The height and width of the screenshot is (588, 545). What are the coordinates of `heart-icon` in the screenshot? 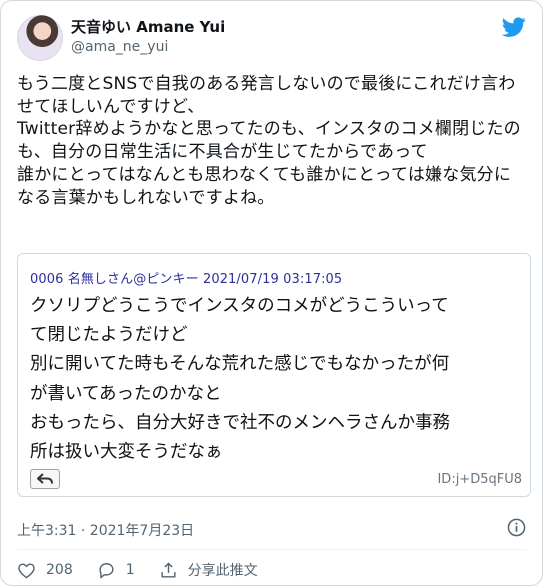 It's located at (26, 570).